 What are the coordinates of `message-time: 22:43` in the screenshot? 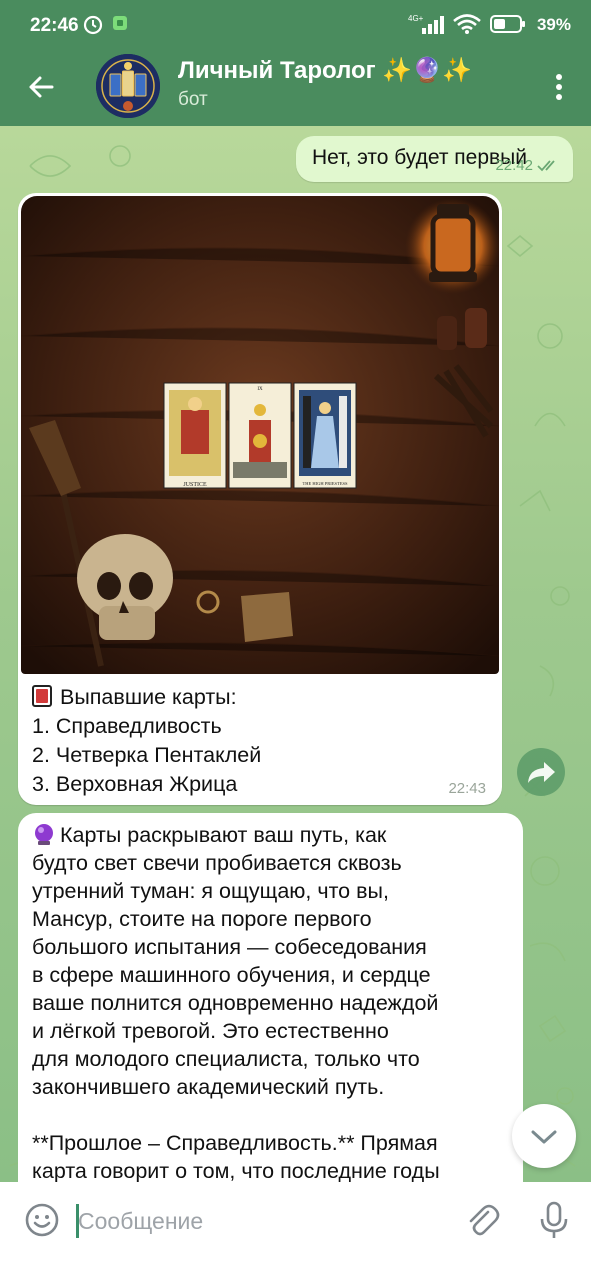 It's located at (467, 788).